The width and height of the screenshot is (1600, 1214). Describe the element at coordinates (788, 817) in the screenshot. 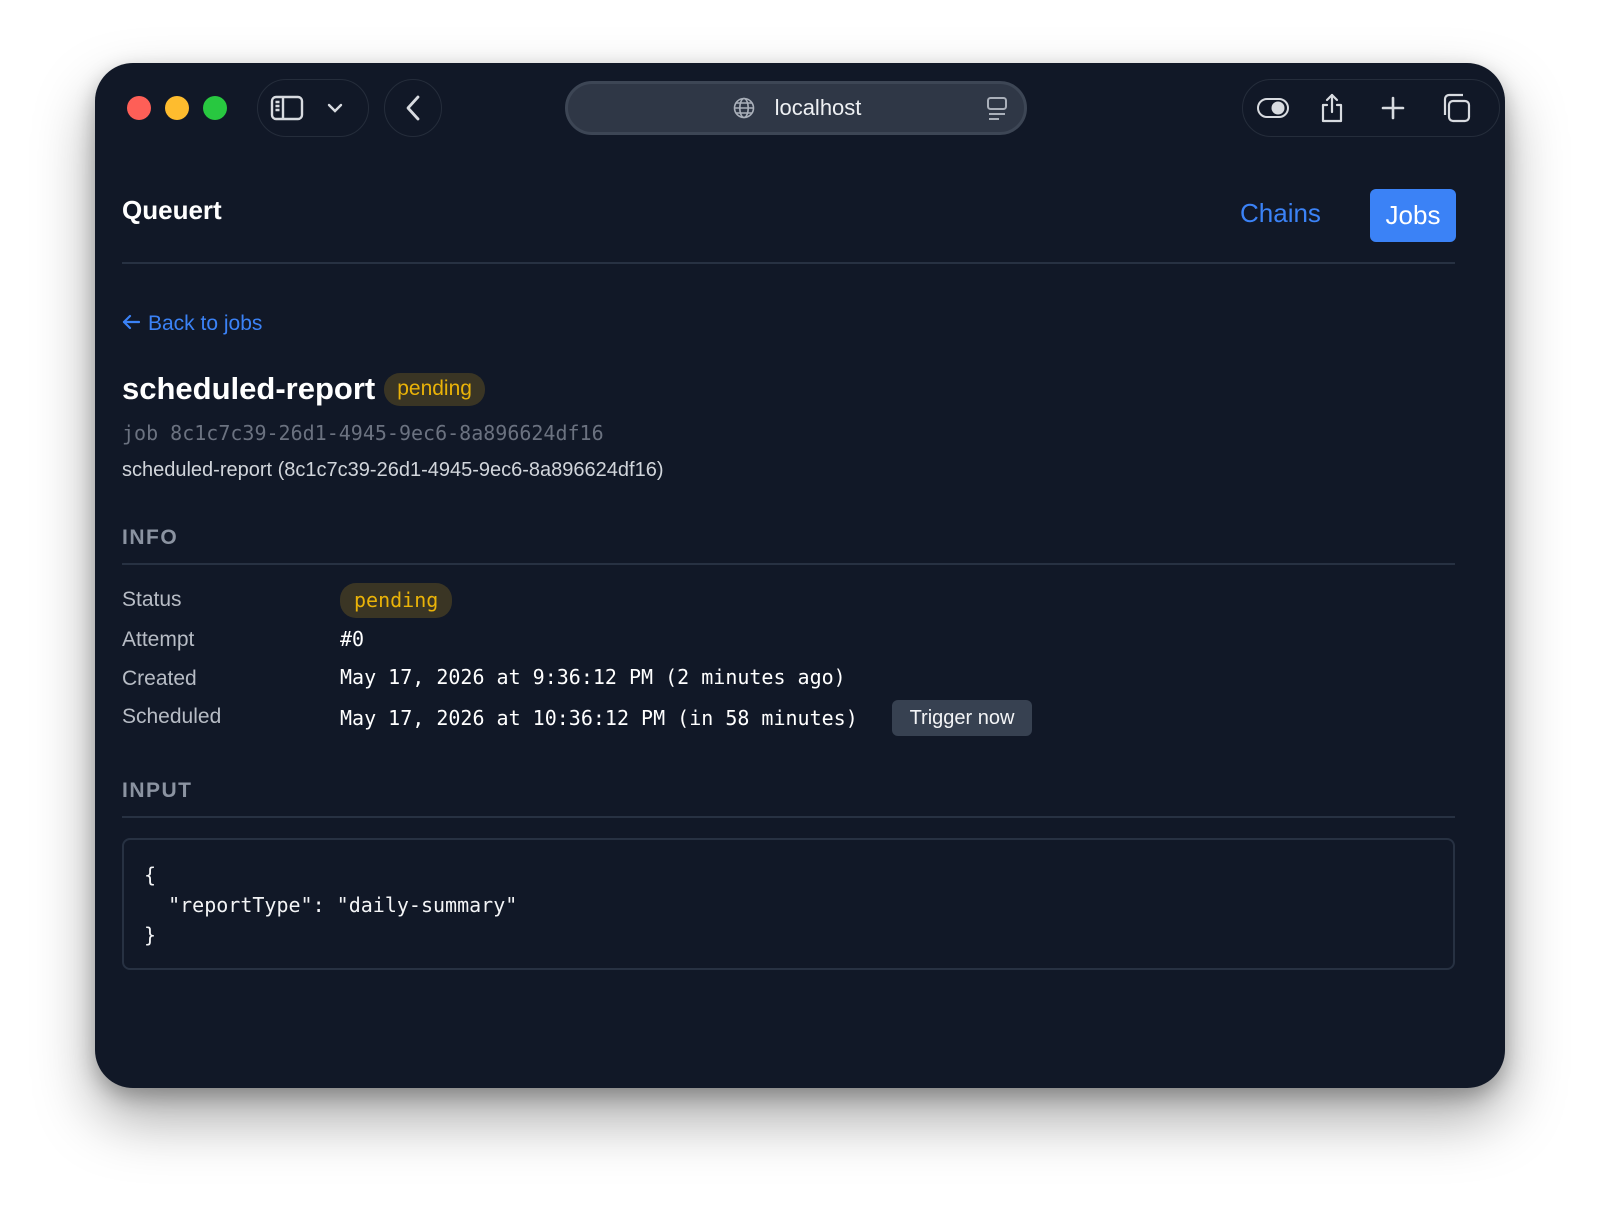

I see `input-divider` at that location.